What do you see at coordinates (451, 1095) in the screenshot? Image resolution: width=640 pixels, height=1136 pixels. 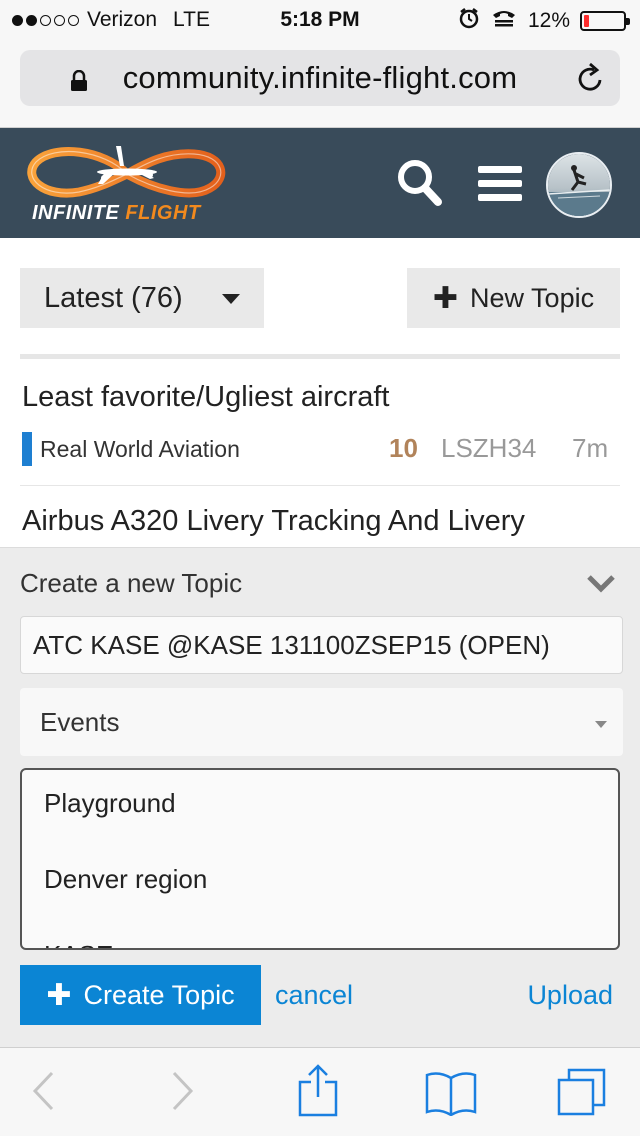 I see `bookmarks-icon` at bounding box center [451, 1095].